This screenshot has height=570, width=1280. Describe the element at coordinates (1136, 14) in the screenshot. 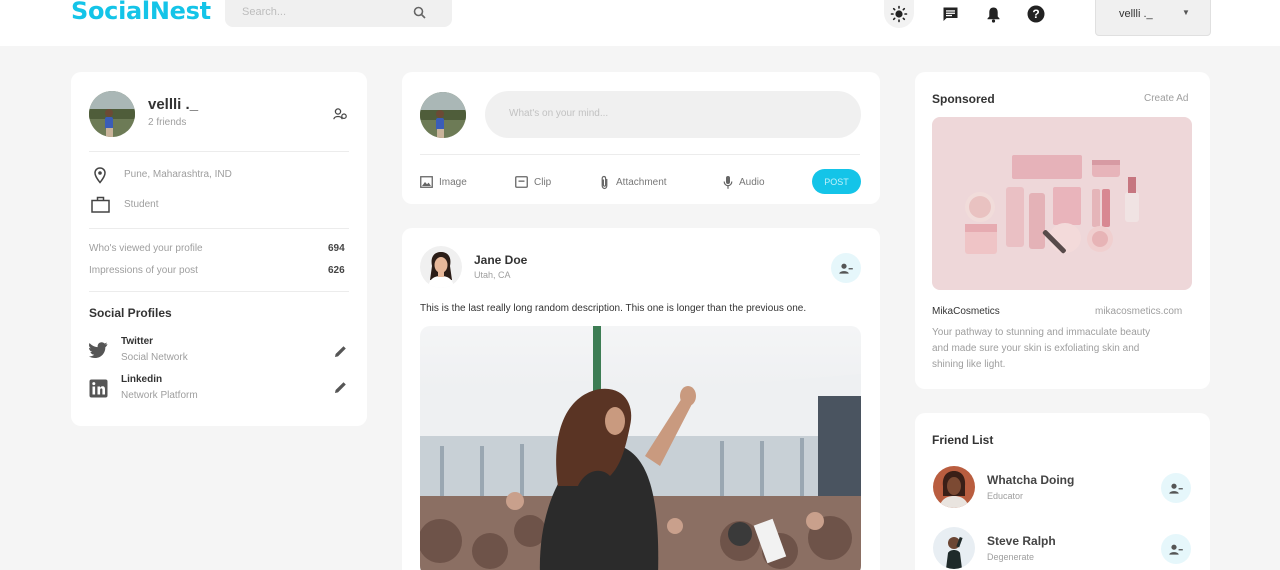

I see `user-dropdown-value: vellli ._` at that location.